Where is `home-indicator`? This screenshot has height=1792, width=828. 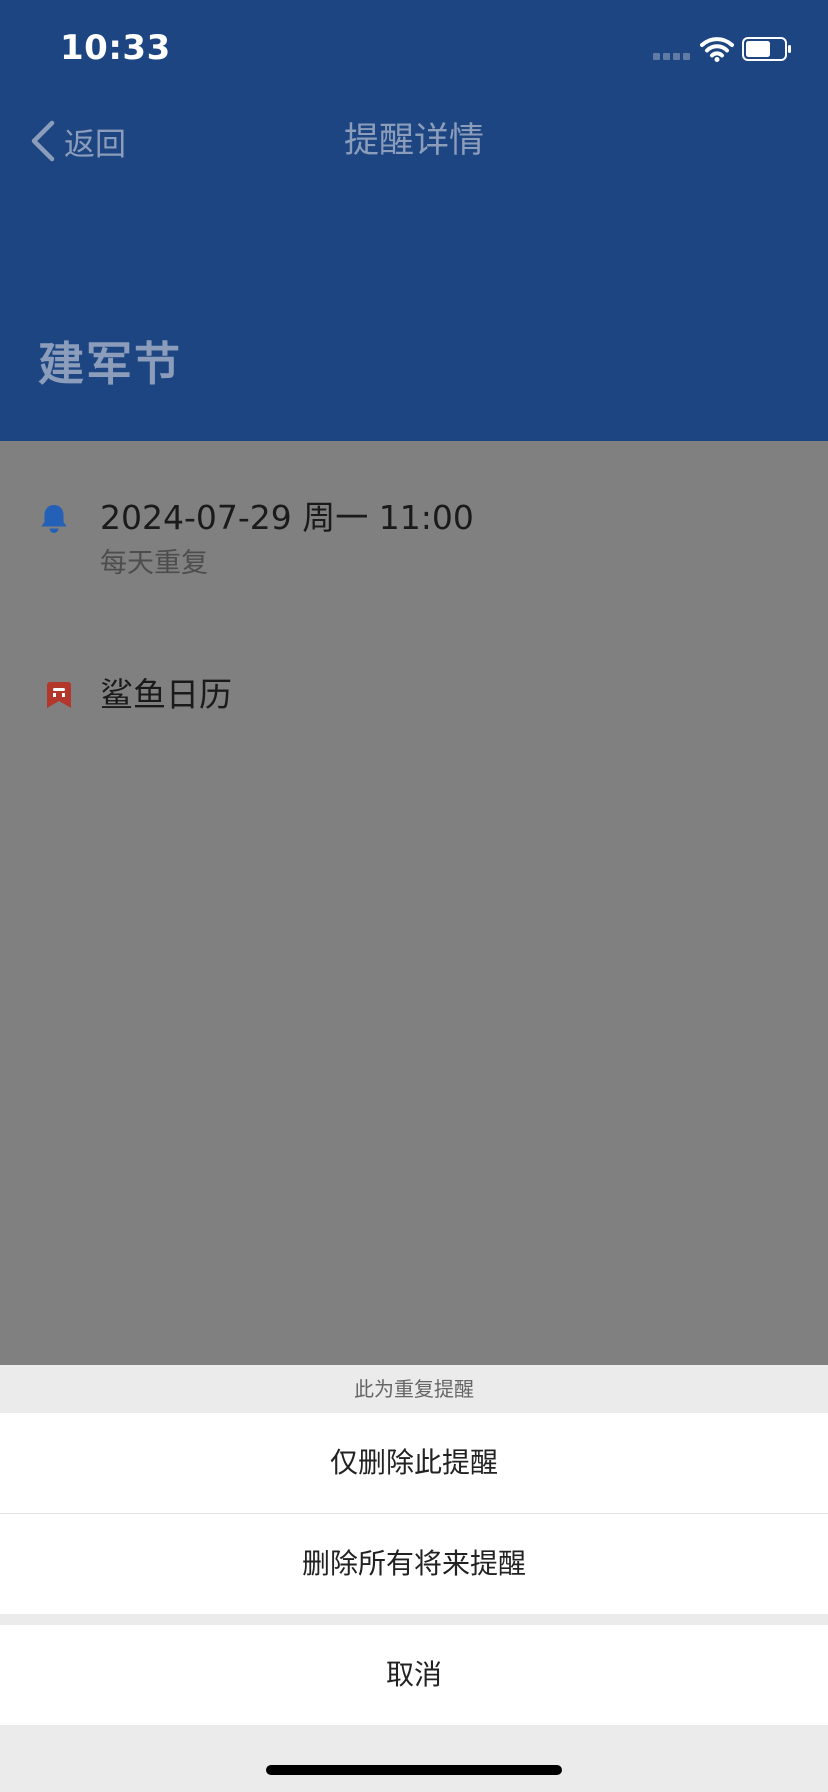 home-indicator is located at coordinates (414, 1770).